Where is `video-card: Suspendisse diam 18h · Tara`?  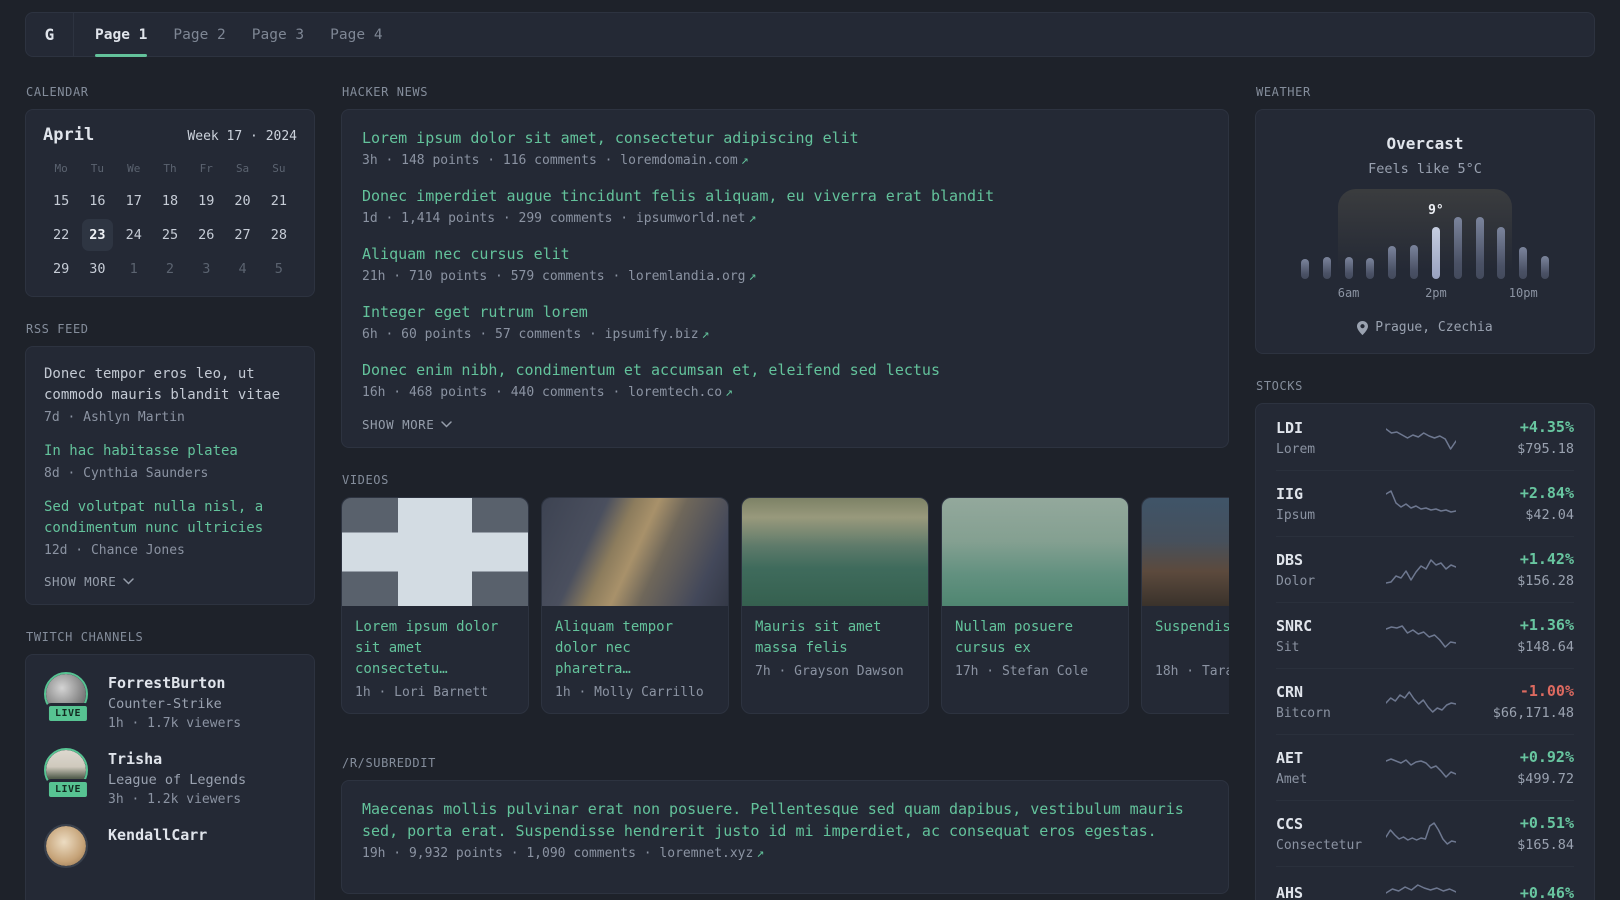 video-card: Suspendisse diam 18h · Tara is located at coordinates (1185, 605).